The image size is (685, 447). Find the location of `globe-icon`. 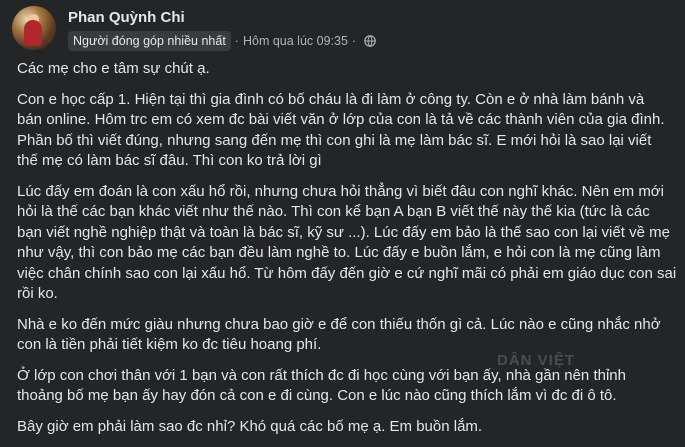

globe-icon is located at coordinates (370, 41).